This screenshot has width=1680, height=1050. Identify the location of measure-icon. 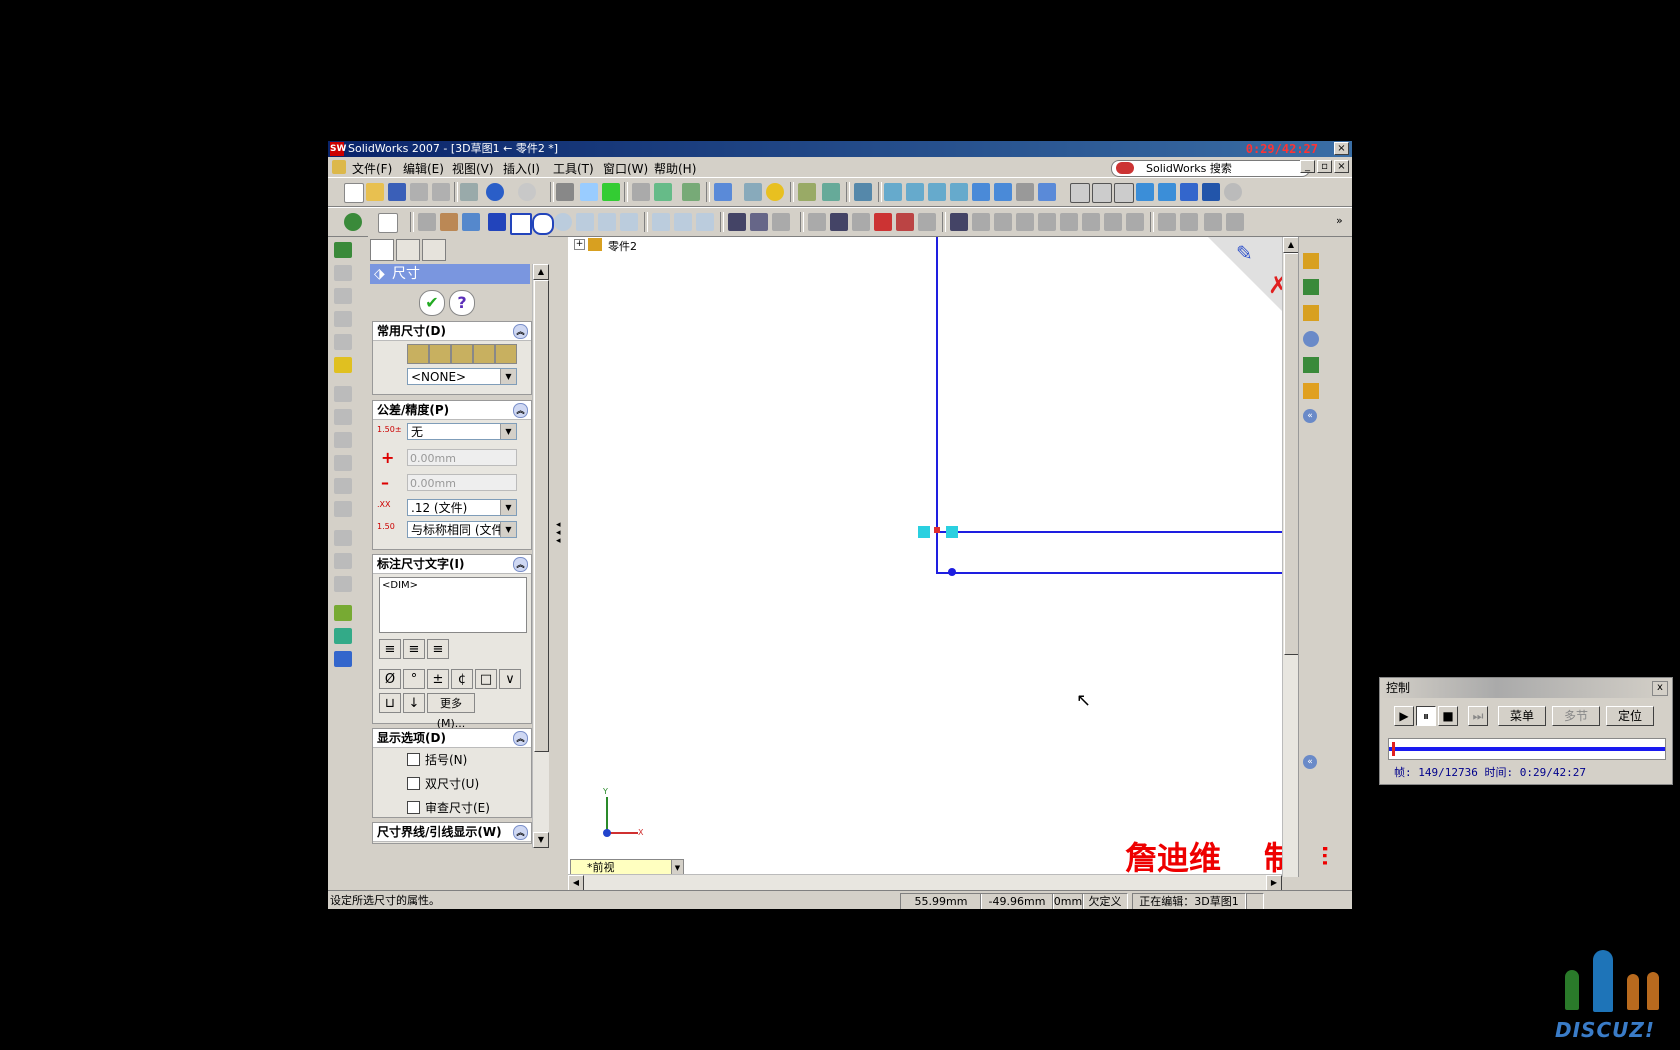
(863, 192).